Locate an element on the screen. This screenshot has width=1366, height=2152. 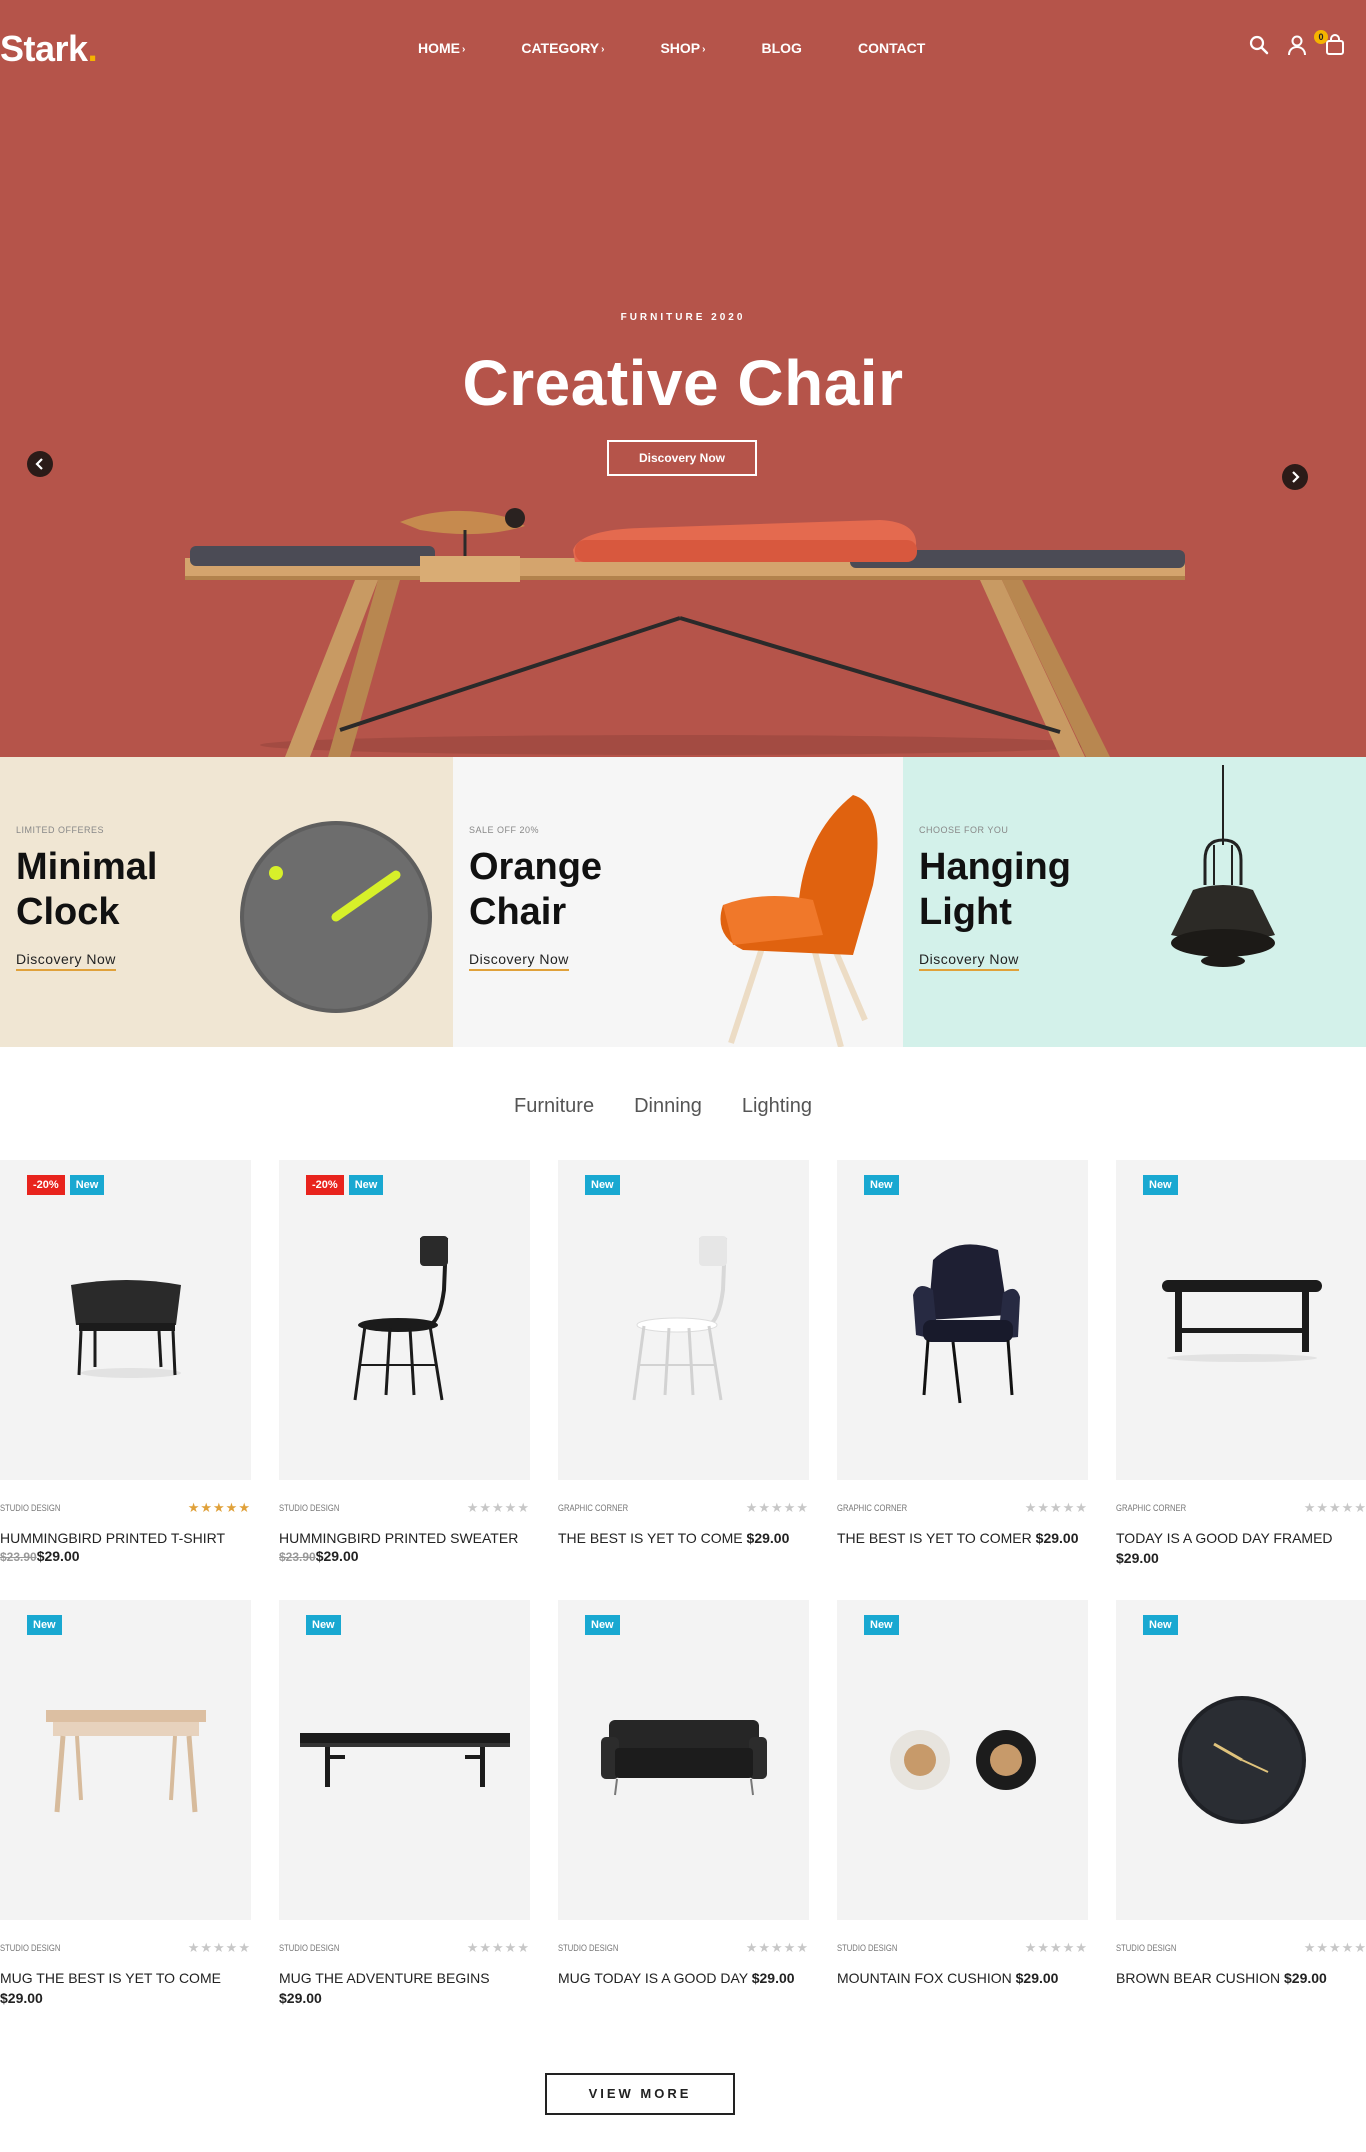
product-name: HUMMINGBIRD PRINTED T-SHIRT is located at coordinates (125, 1538).